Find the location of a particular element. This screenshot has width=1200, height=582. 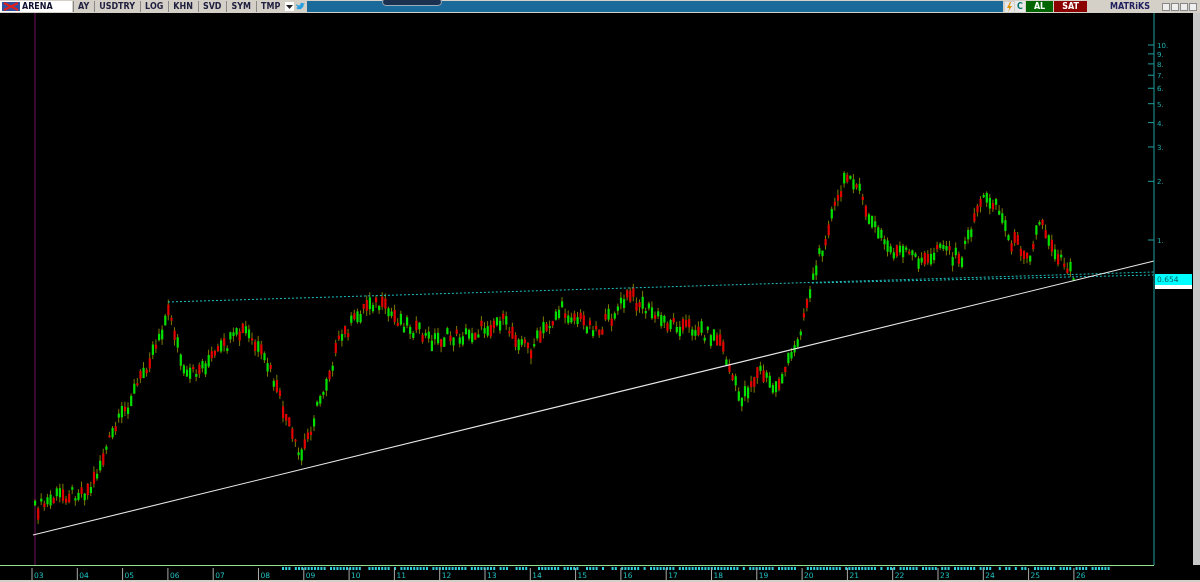

brand-label: MATRiKS is located at coordinates (1130, 6).